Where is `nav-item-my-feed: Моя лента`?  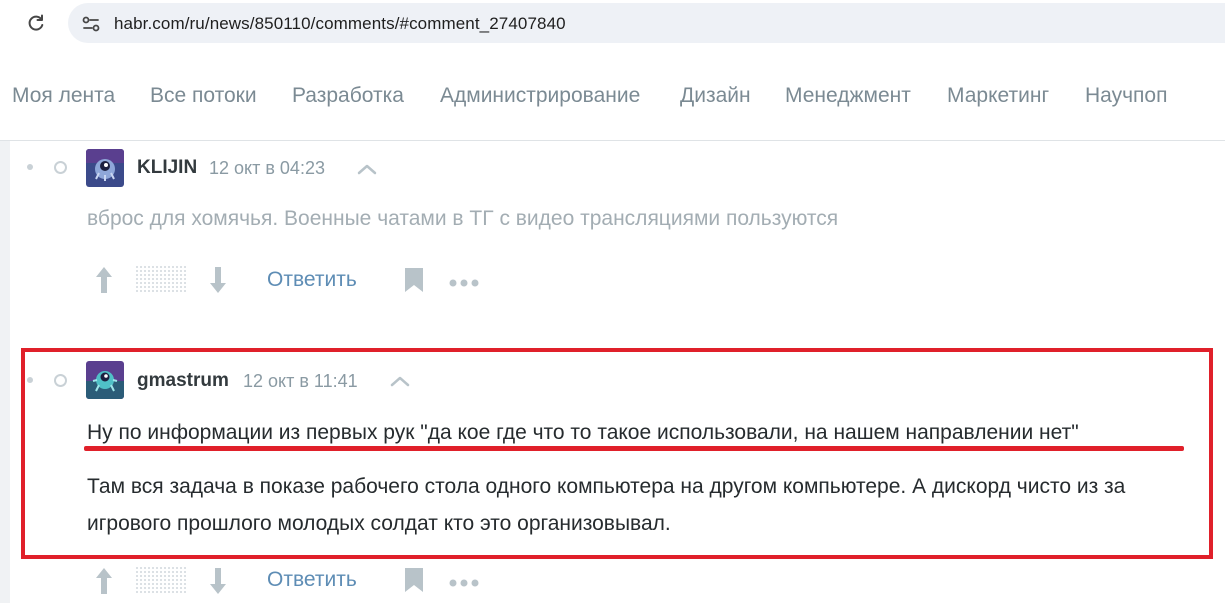
nav-item-my-feed: Моя лента is located at coordinates (63, 96).